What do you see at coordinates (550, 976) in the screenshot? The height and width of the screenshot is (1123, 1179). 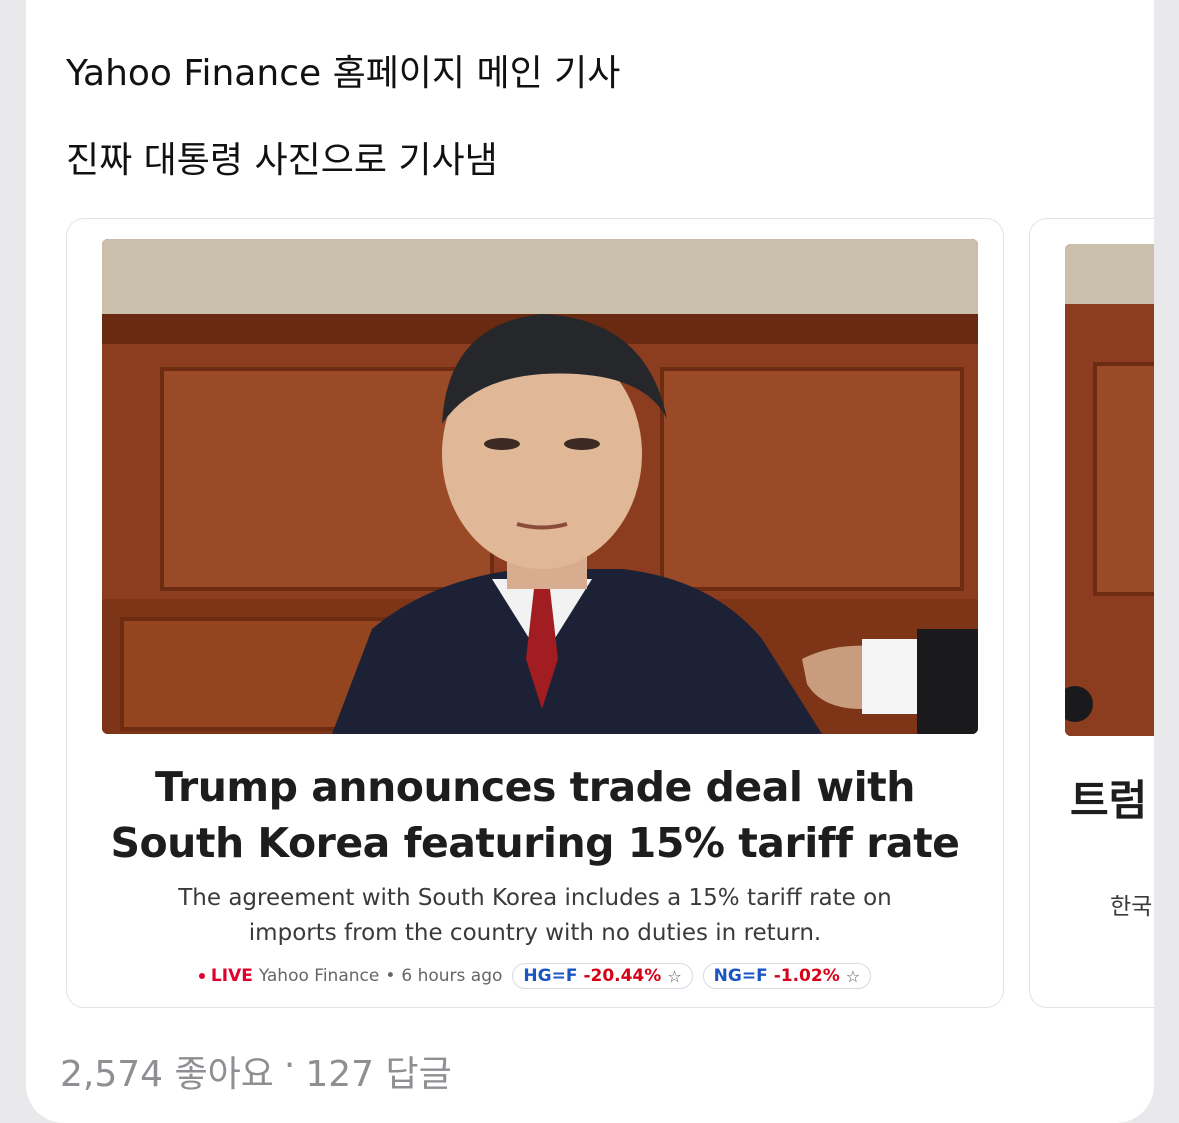 I see `ticker-symbol: HG=F` at bounding box center [550, 976].